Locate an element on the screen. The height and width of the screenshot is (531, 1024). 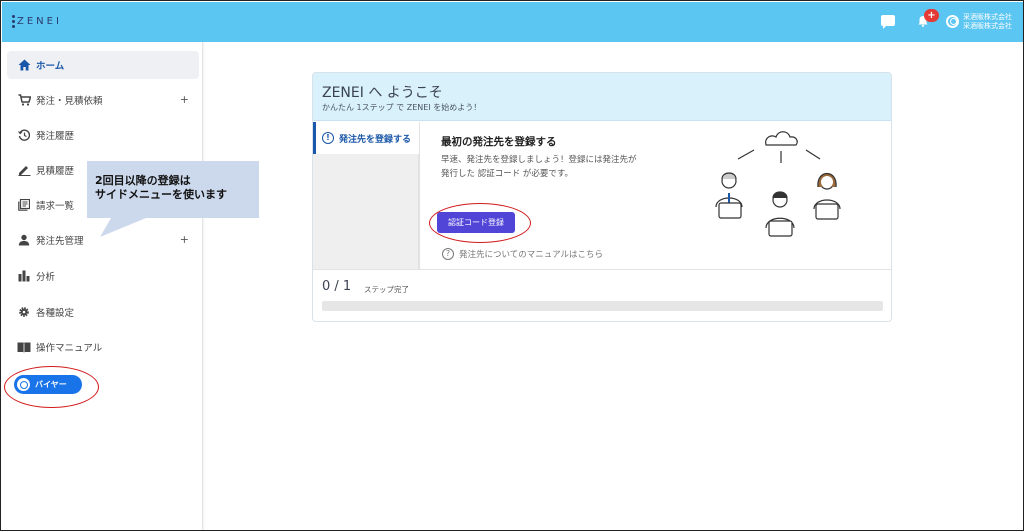
logo-text: ZENEI is located at coordinates (39, 21).